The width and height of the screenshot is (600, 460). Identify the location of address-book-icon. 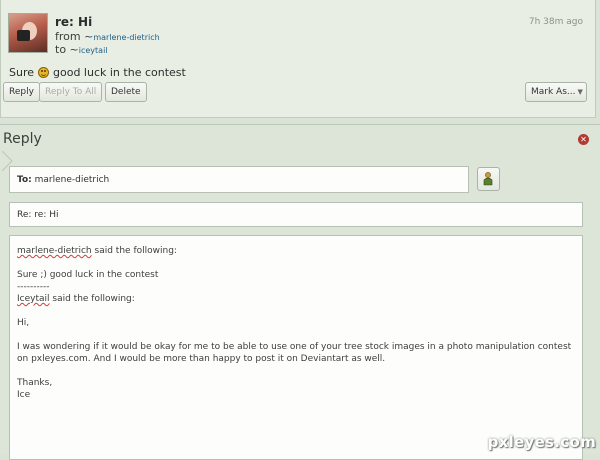
(488, 179).